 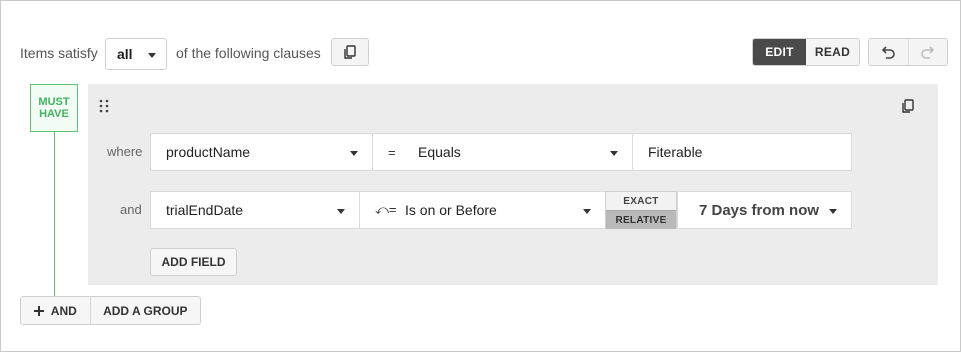 What do you see at coordinates (255, 210) in the screenshot?
I see `field-select: trialEndDate` at bounding box center [255, 210].